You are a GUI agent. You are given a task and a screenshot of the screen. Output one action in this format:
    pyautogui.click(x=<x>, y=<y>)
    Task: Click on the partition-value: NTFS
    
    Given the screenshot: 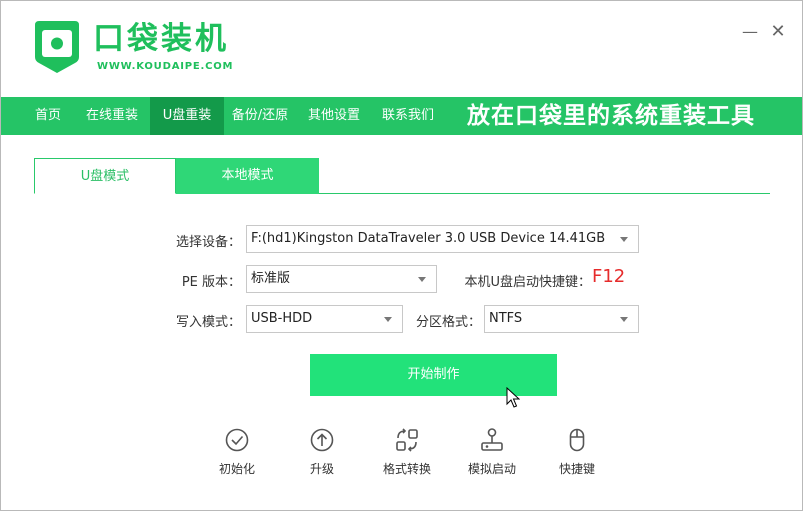 What is the action you would take?
    pyautogui.click(x=506, y=318)
    